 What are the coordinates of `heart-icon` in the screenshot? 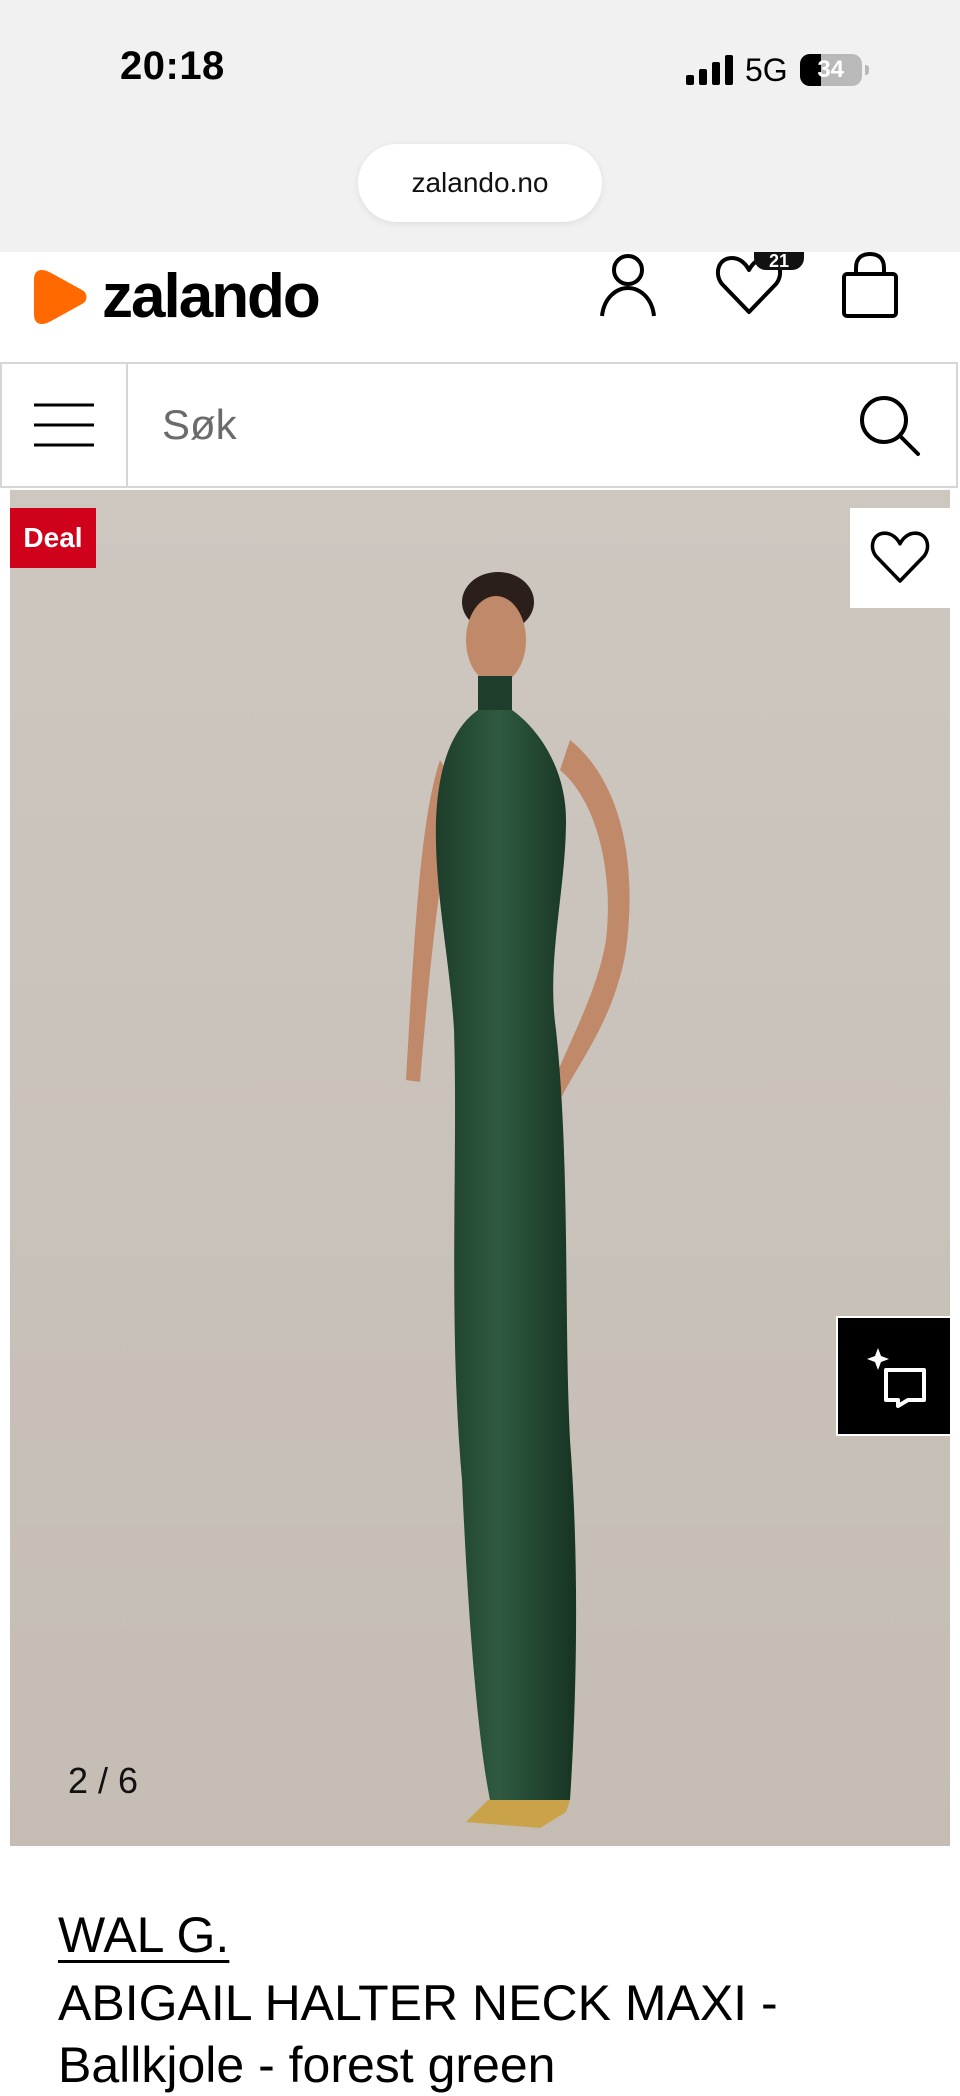 It's located at (900, 557).